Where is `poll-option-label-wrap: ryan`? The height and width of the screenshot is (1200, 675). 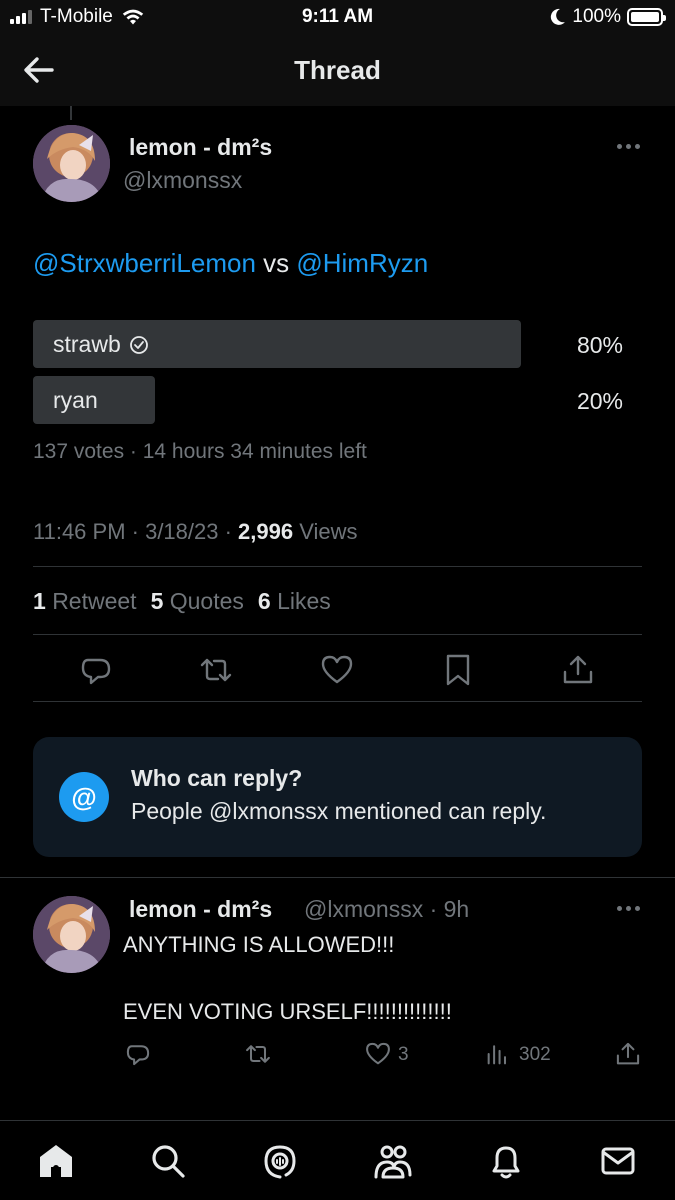 poll-option-label-wrap: ryan is located at coordinates (75, 400).